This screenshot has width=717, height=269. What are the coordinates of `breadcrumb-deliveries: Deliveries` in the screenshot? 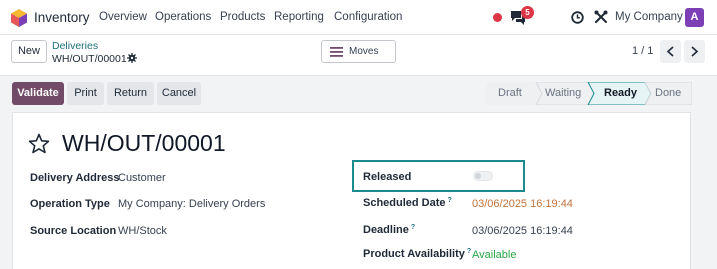 It's located at (75, 46).